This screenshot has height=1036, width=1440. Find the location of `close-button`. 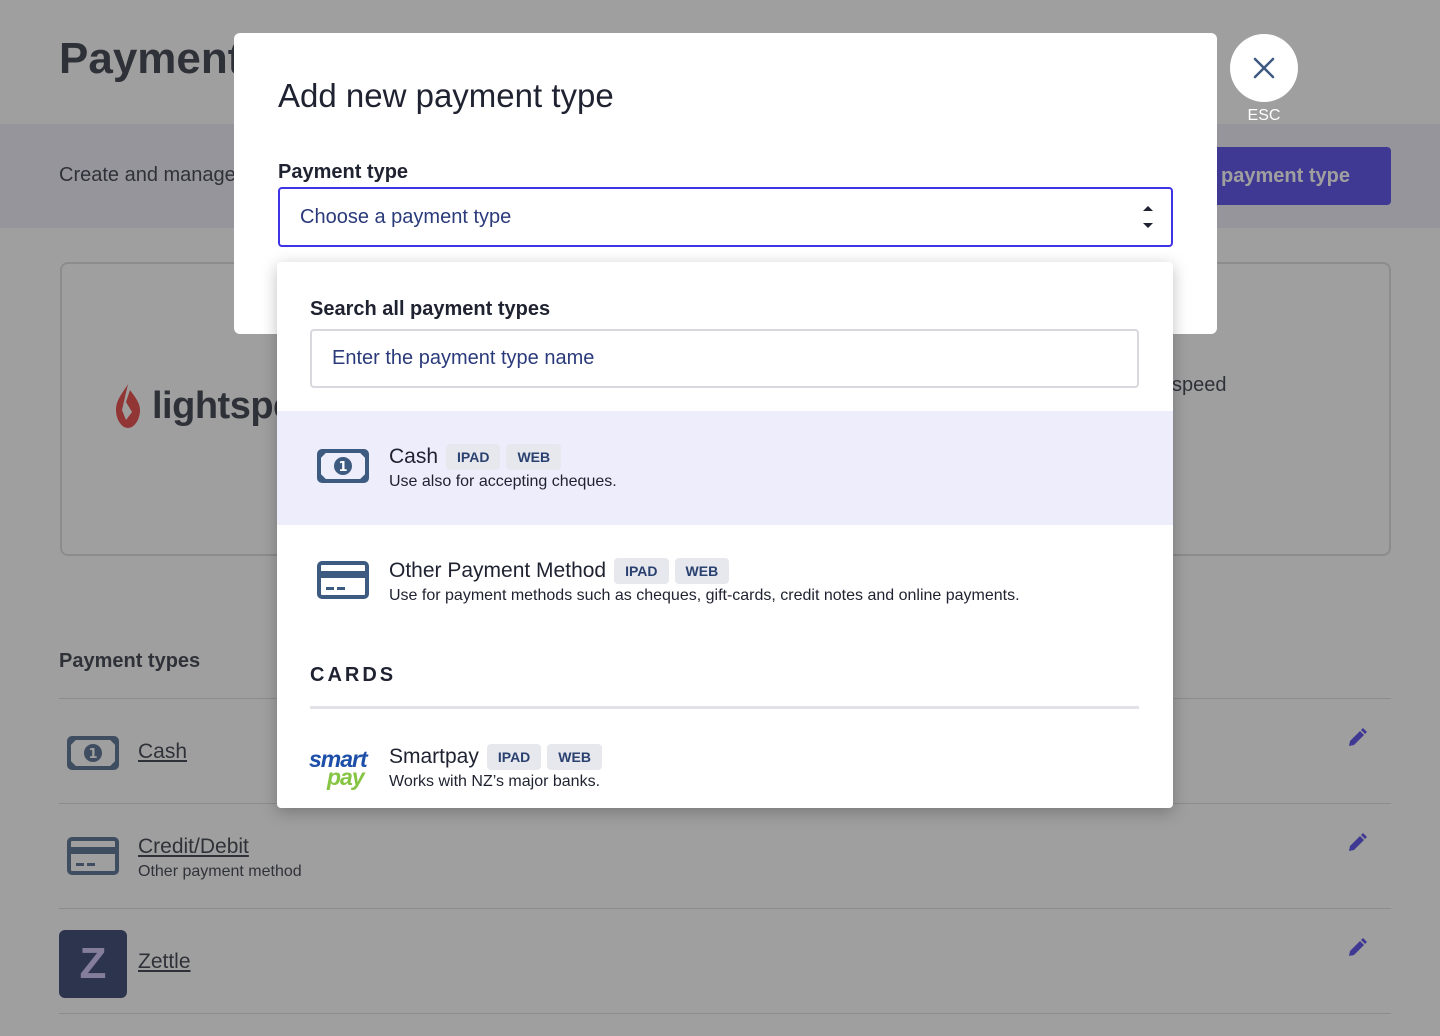

close-button is located at coordinates (1264, 68).